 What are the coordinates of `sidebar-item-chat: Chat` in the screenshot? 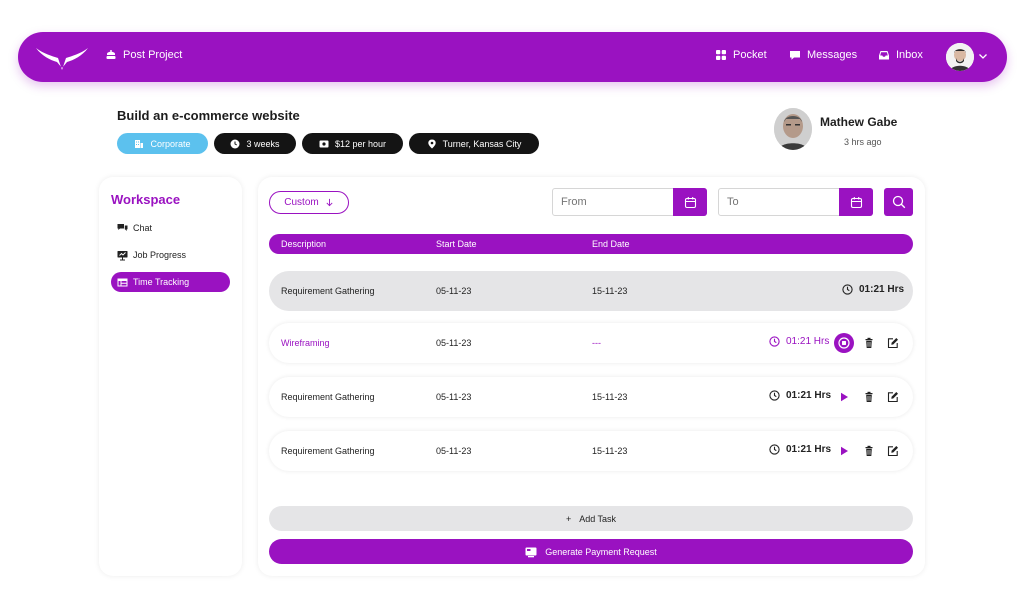 It's located at (170, 228).